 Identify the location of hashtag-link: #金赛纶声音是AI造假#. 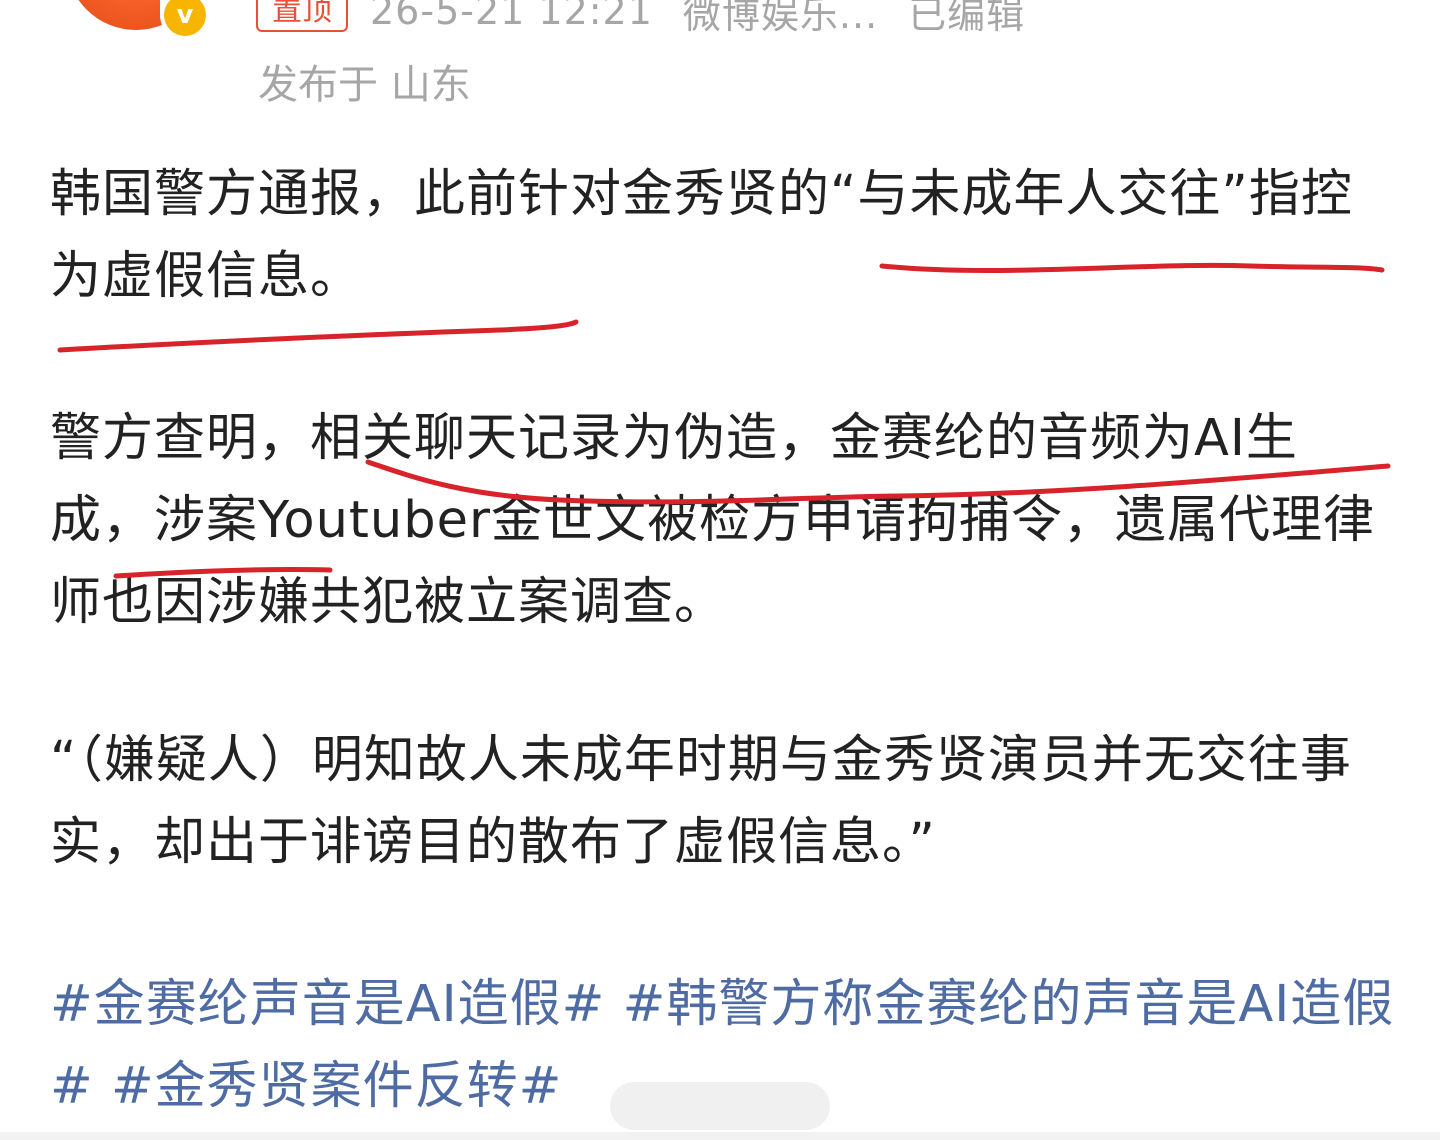
(327, 1004).